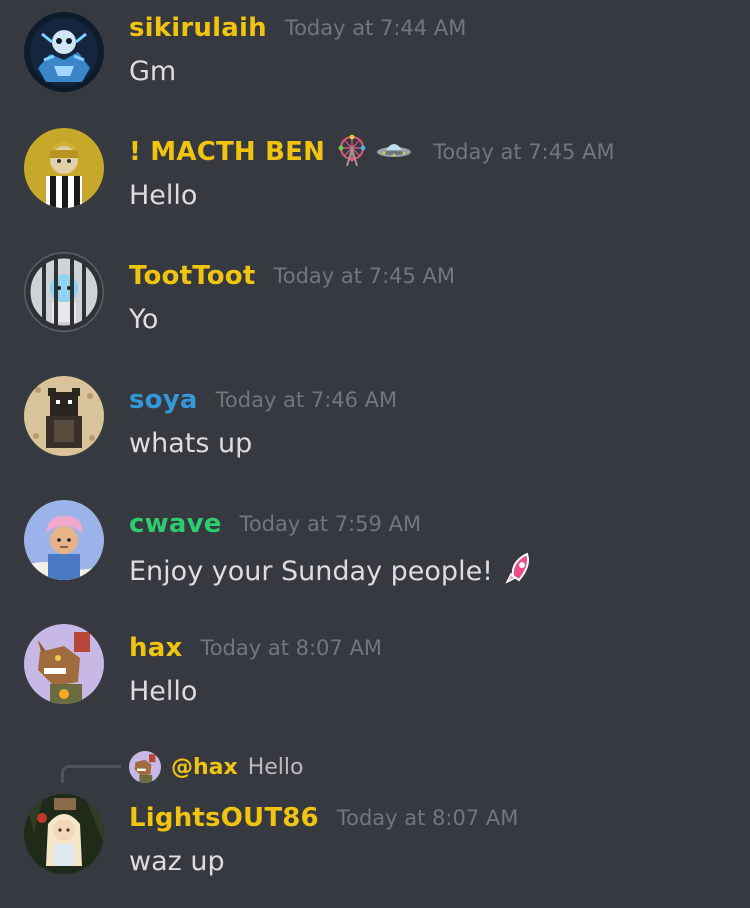 The width and height of the screenshot is (750, 908). I want to click on message-text: Yo, so click(144, 319).